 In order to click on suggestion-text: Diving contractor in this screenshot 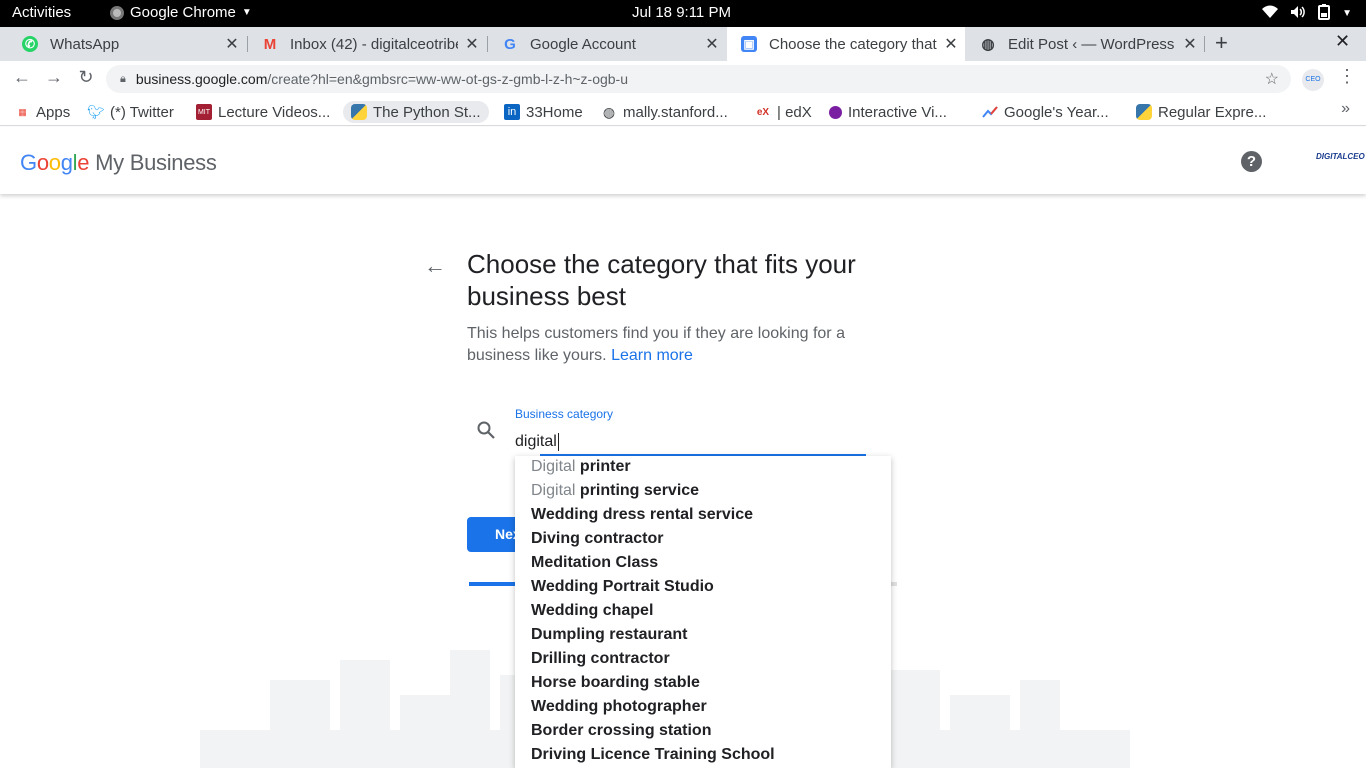, I will do `click(597, 538)`.